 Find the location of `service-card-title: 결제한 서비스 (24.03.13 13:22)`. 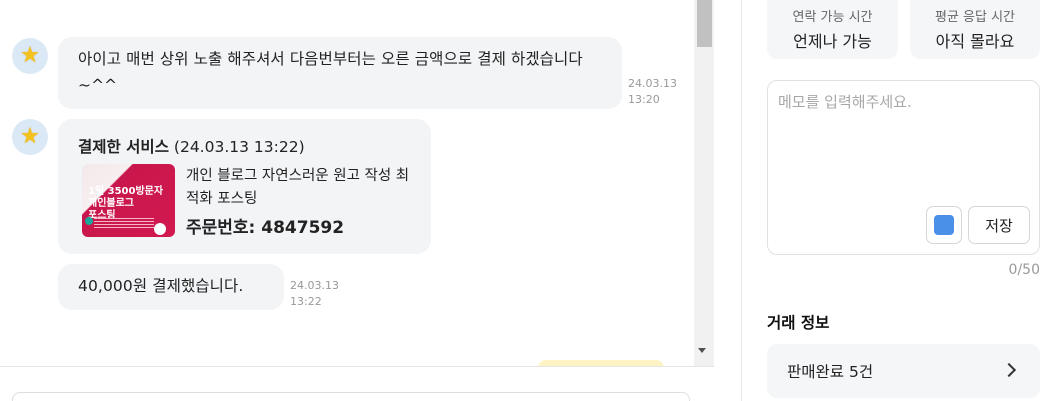

service-card-title: 결제한 서비스 (24.03.13 13:22) is located at coordinates (191, 146).